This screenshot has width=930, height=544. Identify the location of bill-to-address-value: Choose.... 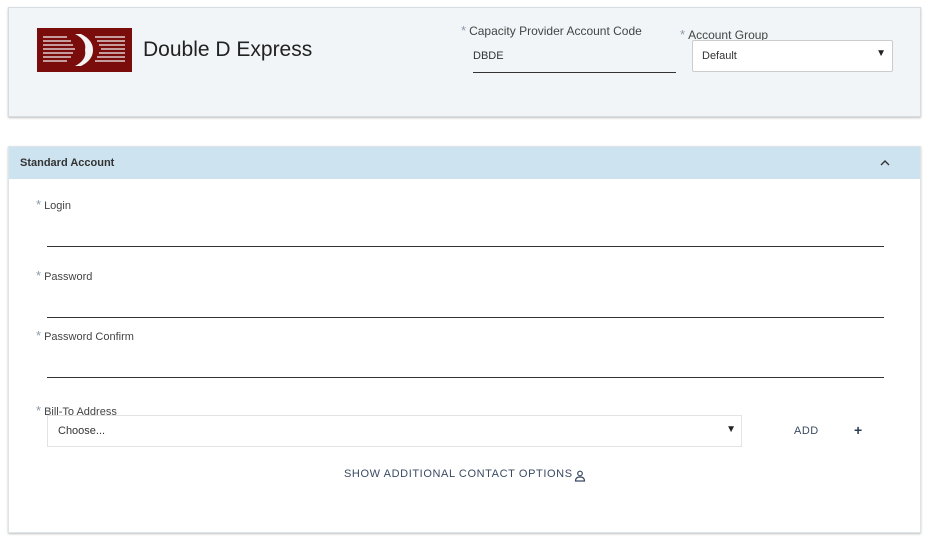
(82, 431).